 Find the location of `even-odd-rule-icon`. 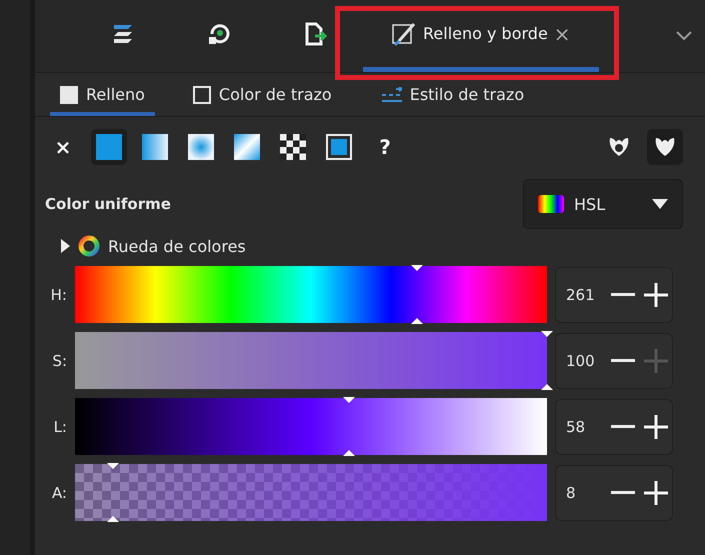

even-odd-rule-icon is located at coordinates (619, 147).